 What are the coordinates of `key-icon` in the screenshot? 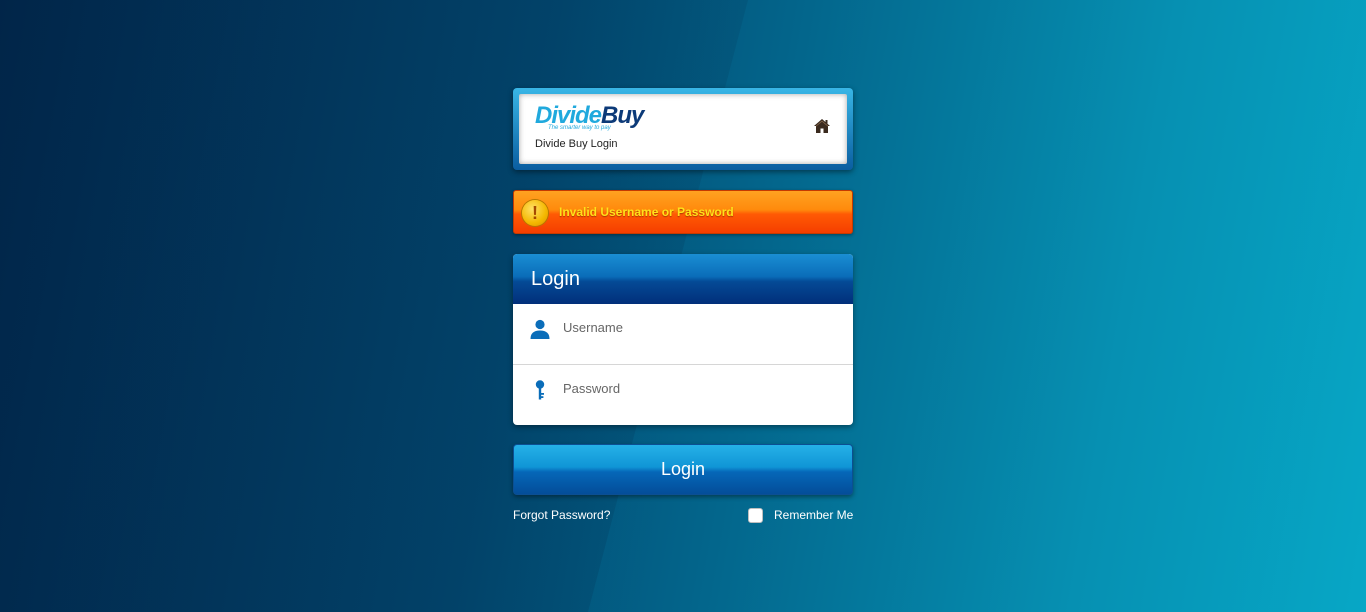 It's located at (540, 390).